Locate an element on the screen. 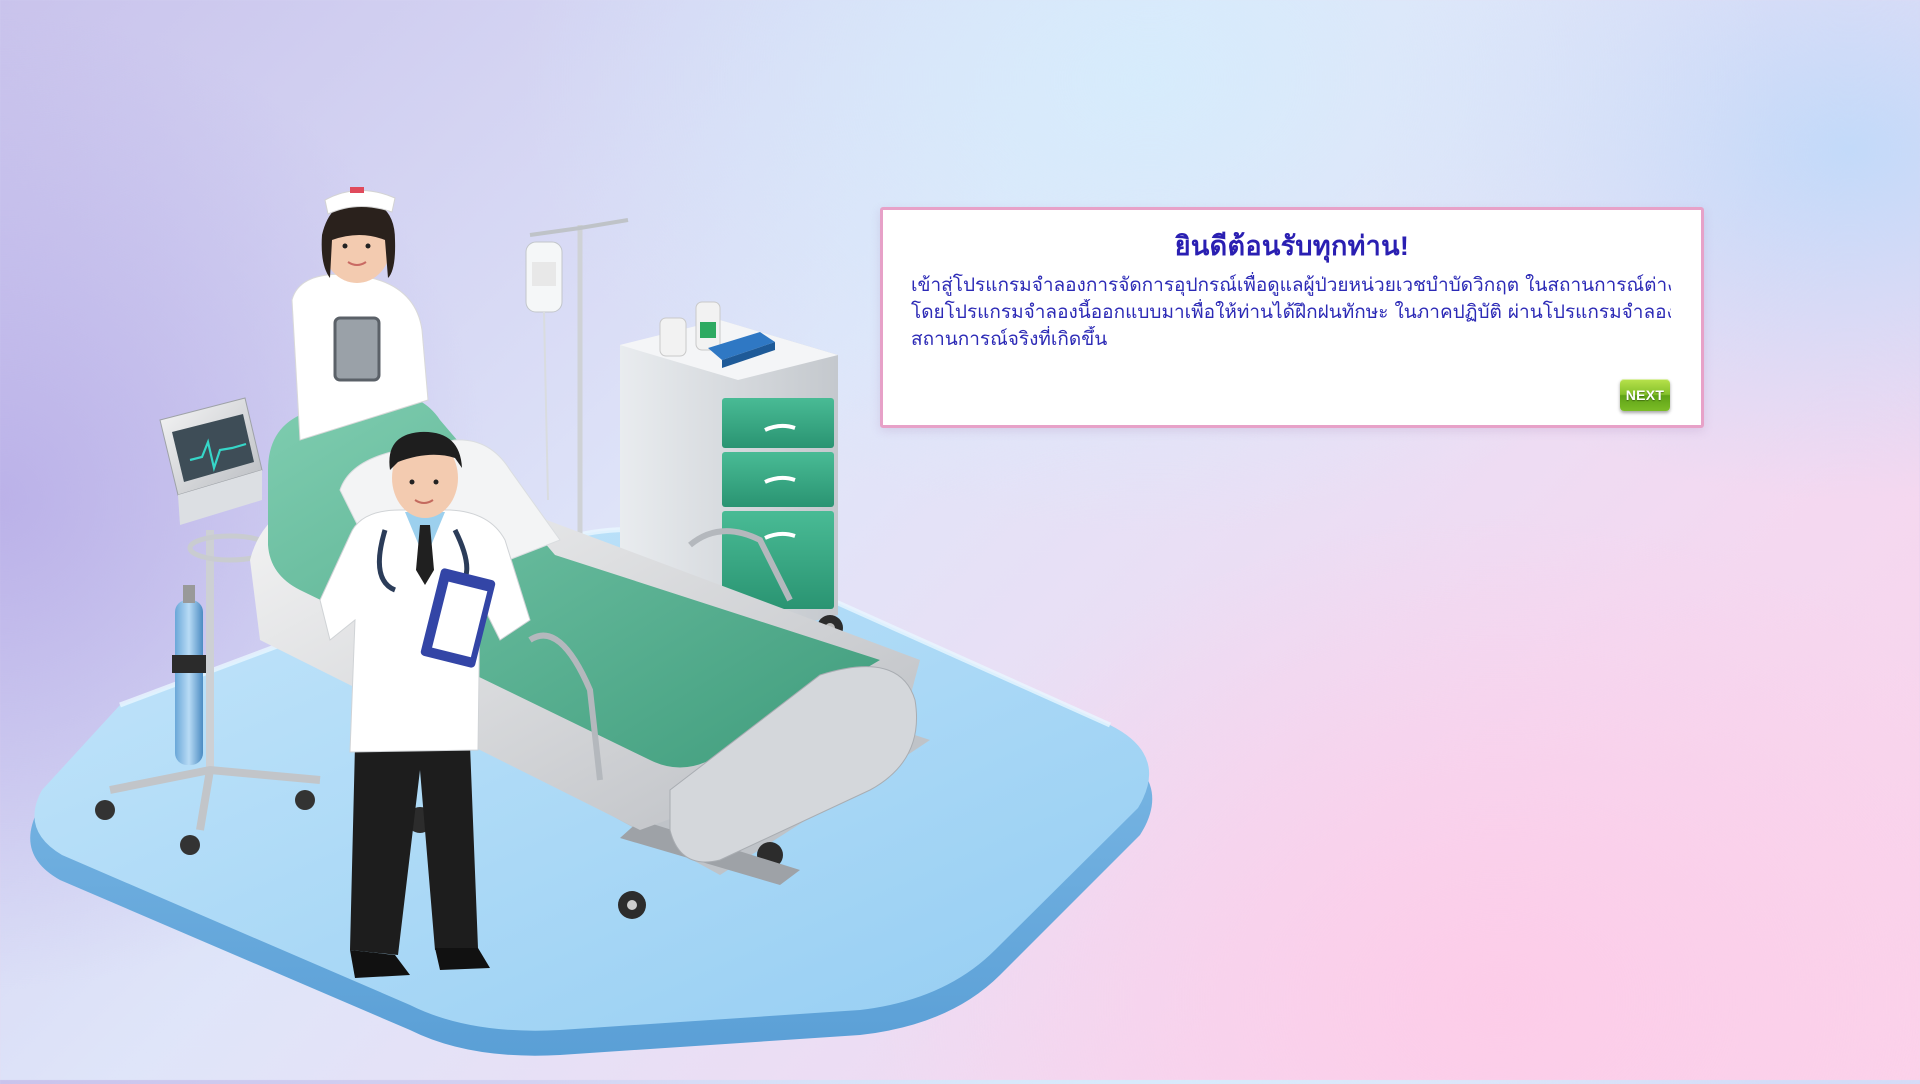  welcome-message-line: สถานการณ์จริงที่เกิดขึ้น is located at coordinates (1009, 339).